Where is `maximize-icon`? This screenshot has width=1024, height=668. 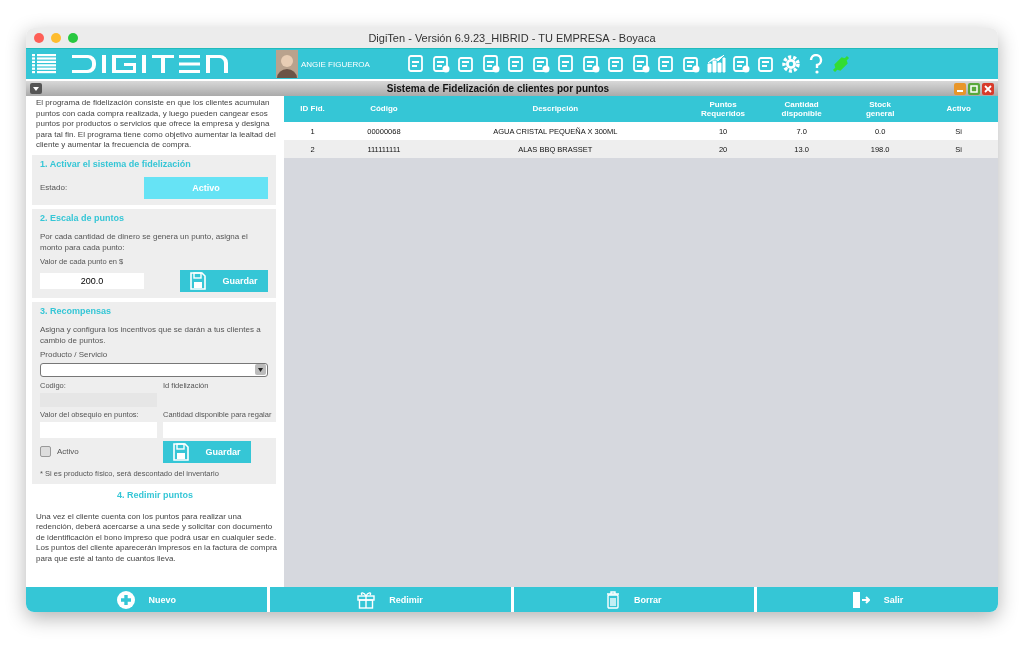 maximize-icon is located at coordinates (73, 38).